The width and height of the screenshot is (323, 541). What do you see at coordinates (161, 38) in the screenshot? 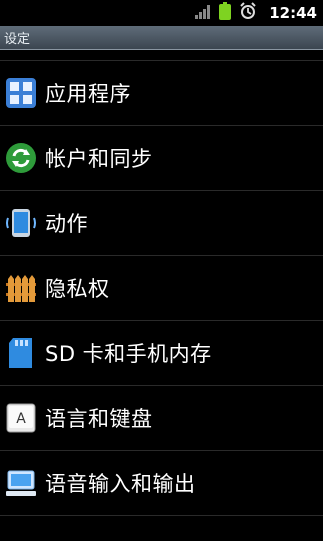
I see `title-bar: 设定` at bounding box center [161, 38].